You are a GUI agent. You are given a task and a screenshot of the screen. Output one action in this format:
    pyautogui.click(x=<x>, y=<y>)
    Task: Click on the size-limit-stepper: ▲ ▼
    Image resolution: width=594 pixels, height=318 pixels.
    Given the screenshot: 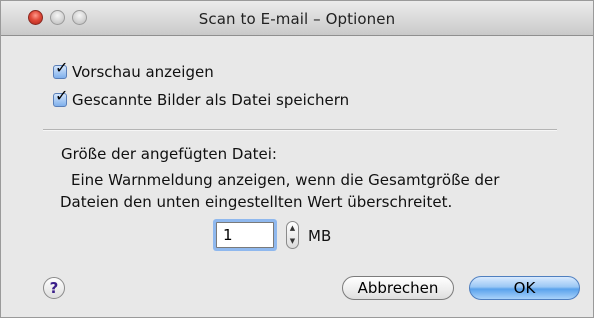 What is the action you would take?
    pyautogui.click(x=292, y=235)
    